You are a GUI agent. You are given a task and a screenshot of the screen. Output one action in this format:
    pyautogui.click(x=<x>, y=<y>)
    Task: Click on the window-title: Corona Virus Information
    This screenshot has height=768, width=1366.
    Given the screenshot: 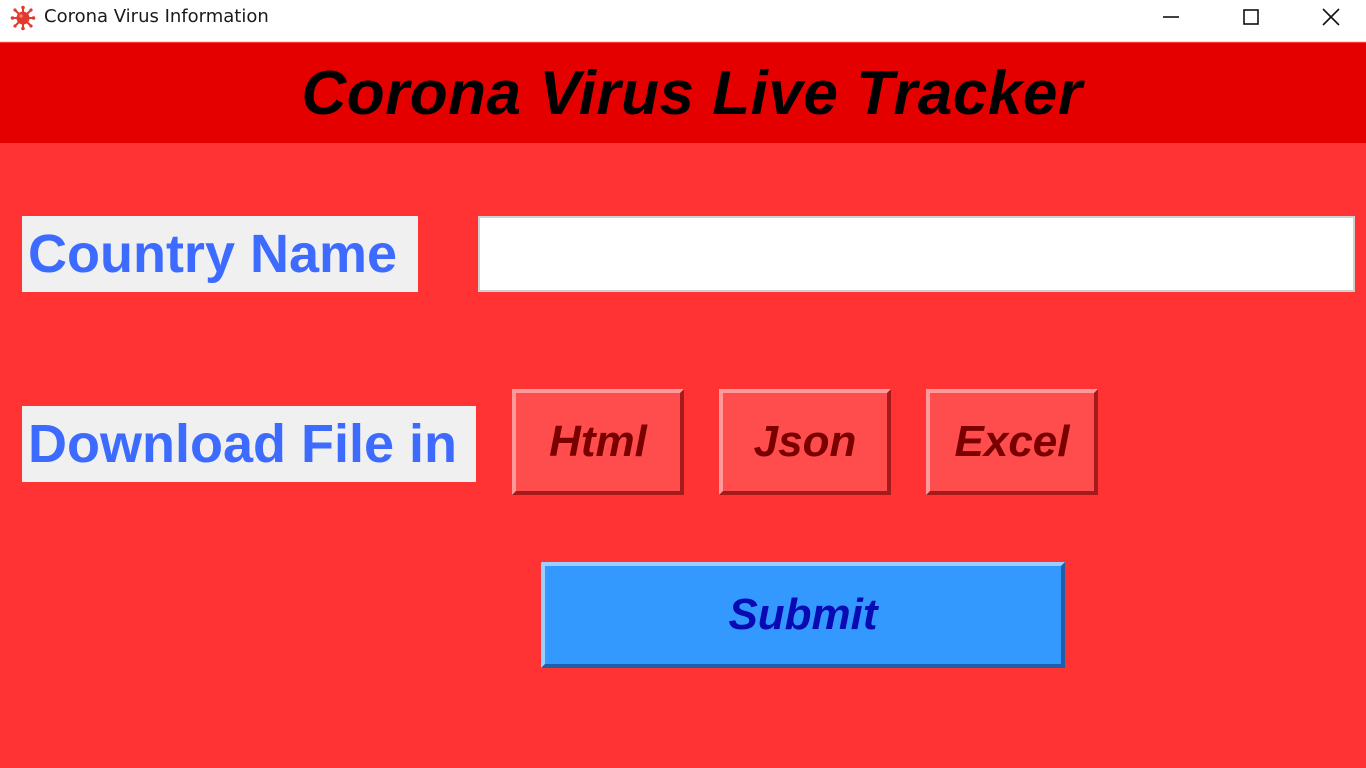 What is the action you would take?
    pyautogui.click(x=156, y=16)
    